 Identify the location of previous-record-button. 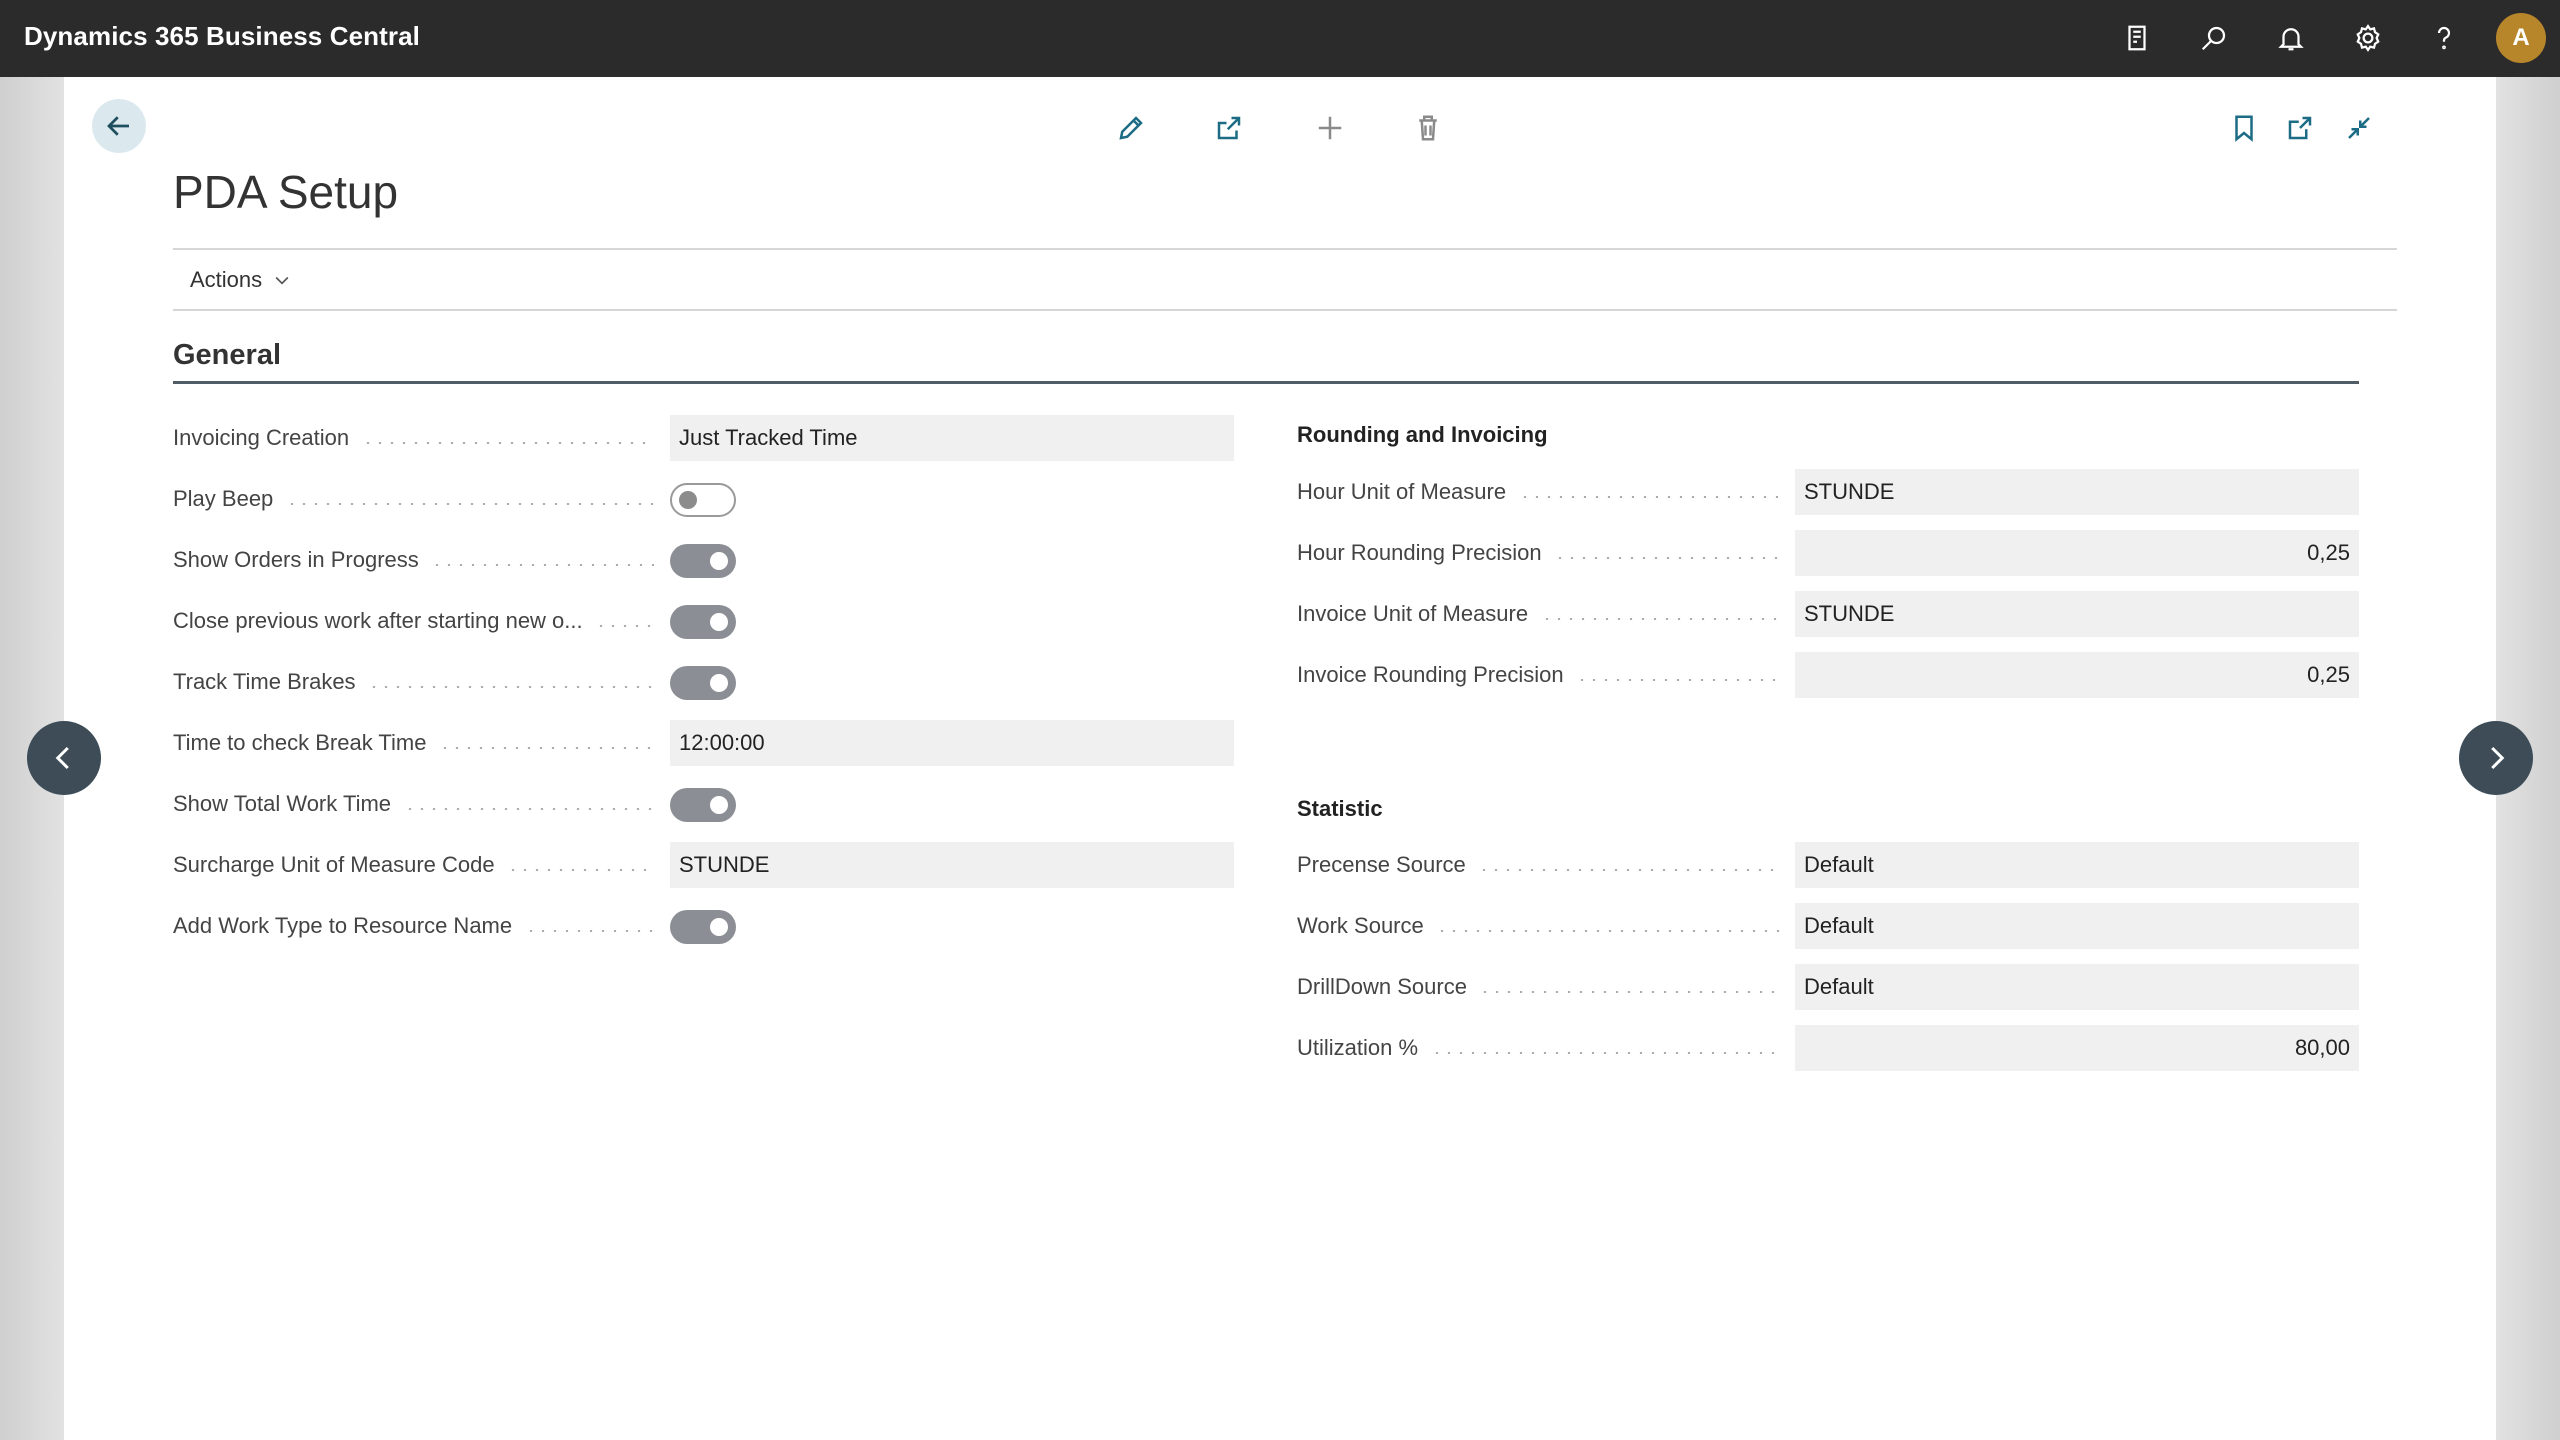
(64, 758).